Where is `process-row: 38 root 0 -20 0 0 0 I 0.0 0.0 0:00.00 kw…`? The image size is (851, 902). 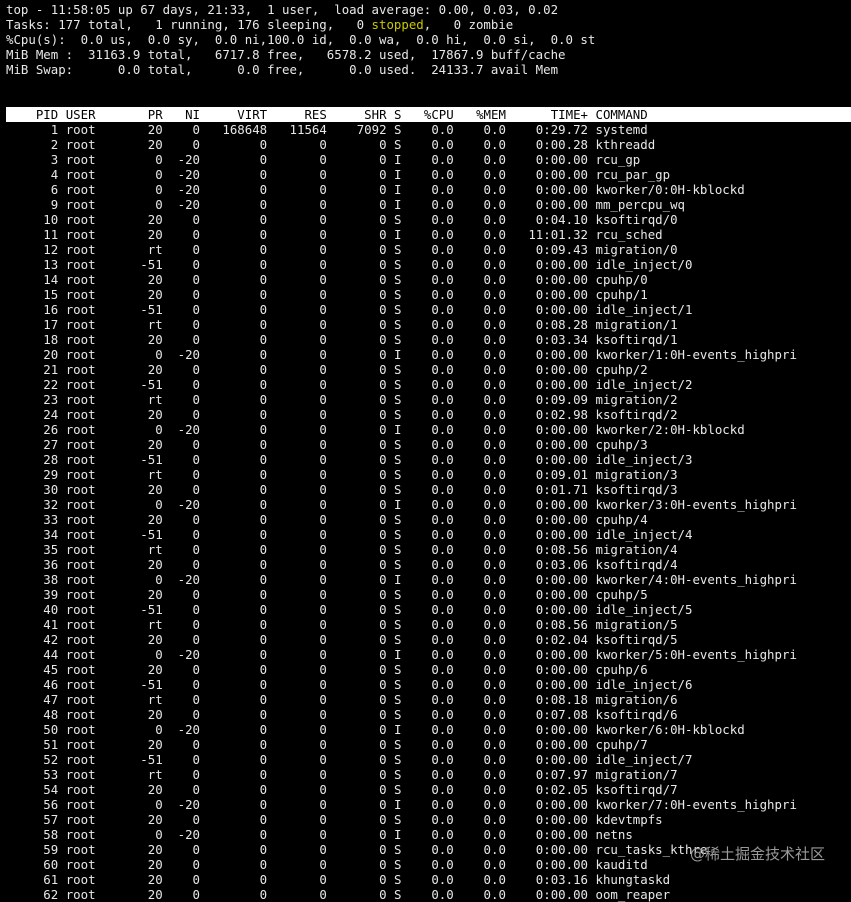 process-row: 38 root 0 -20 0 0 0 I 0.0 0.0 0:00.00 kw… is located at coordinates (428, 579).